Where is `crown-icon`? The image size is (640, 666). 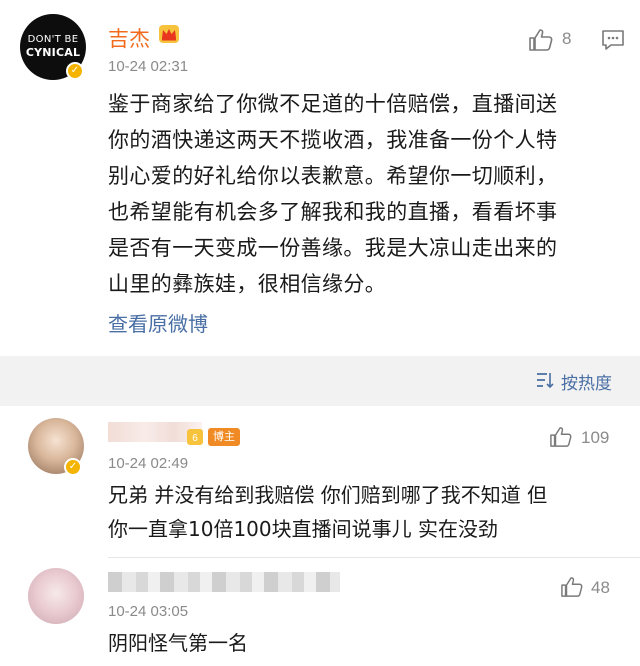 crown-icon is located at coordinates (169, 34).